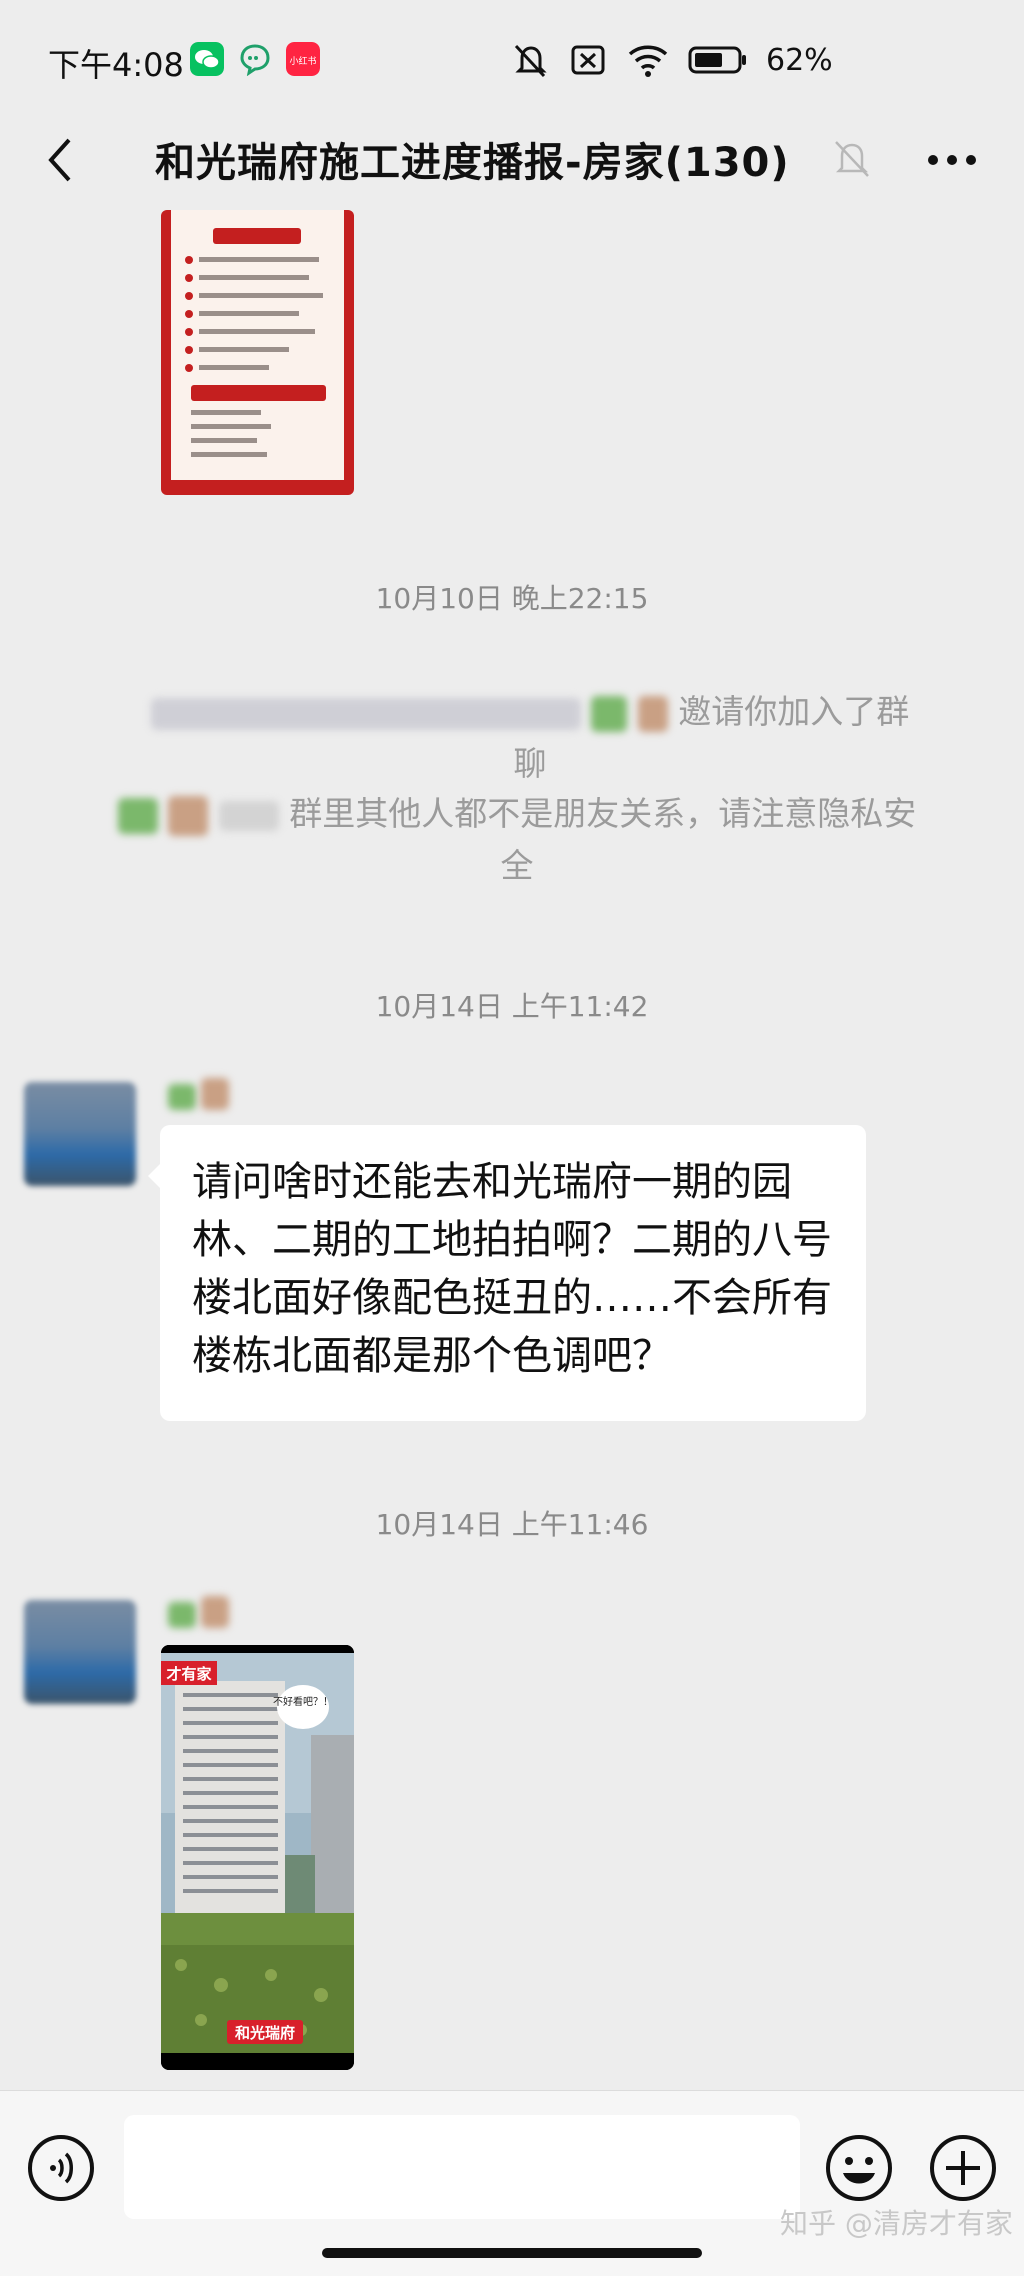  What do you see at coordinates (512, 1524) in the screenshot?
I see `timestamp: 10月14日 上午11:46` at bounding box center [512, 1524].